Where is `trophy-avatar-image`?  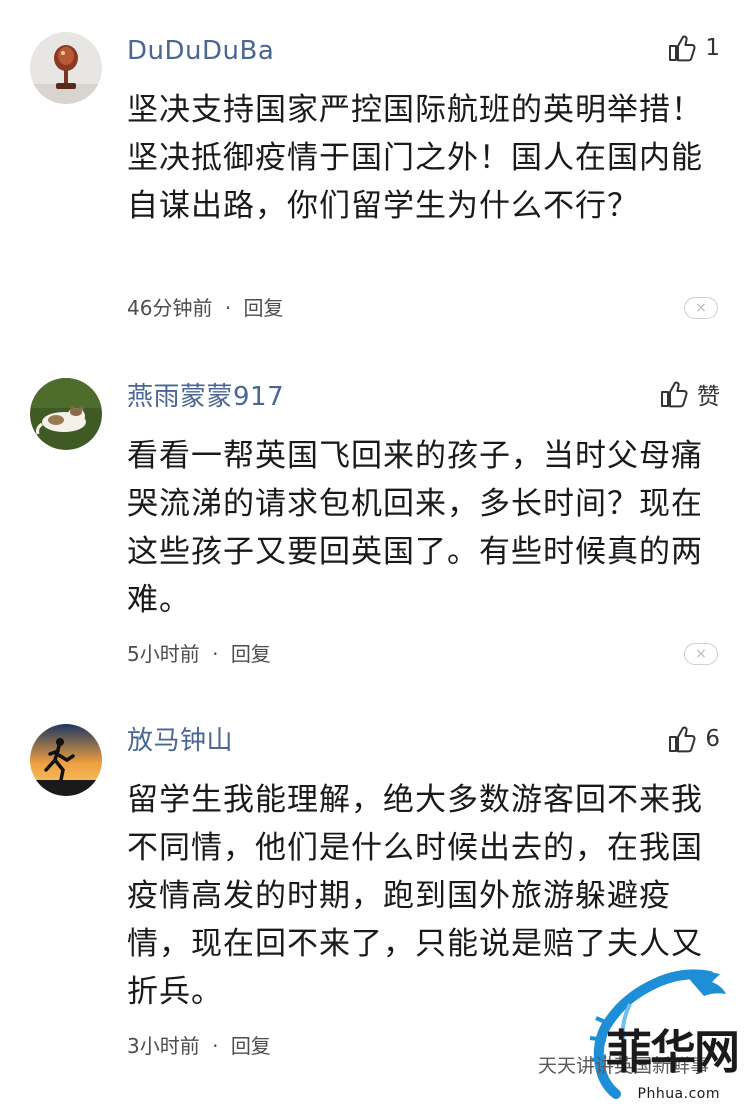 trophy-avatar-image is located at coordinates (66, 68).